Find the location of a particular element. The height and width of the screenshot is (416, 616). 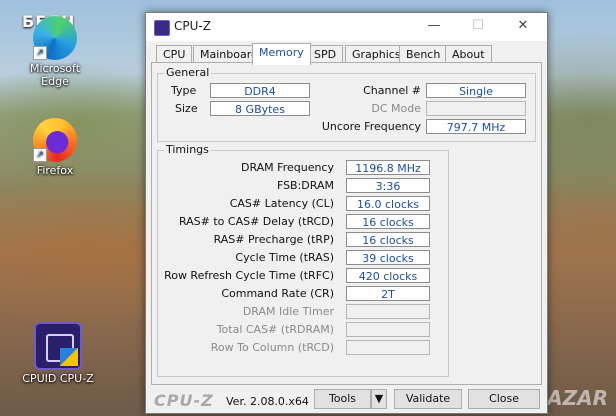

tab-memory: Memory is located at coordinates (281, 54).